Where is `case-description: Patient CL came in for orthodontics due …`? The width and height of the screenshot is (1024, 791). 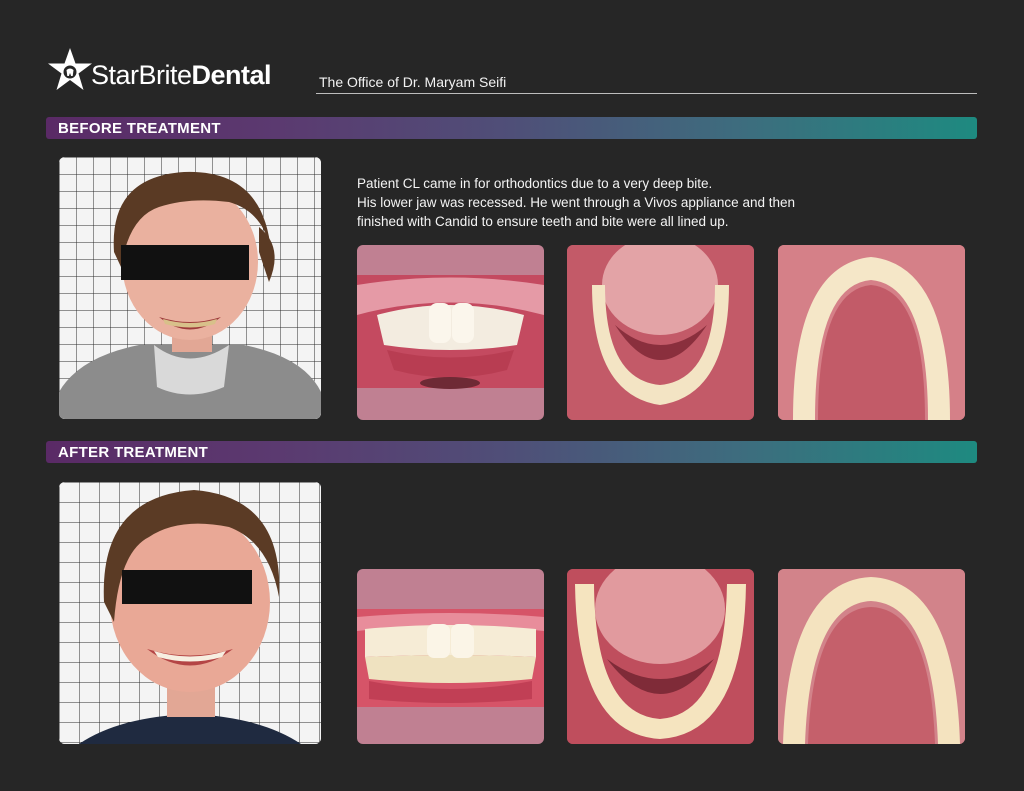 case-description: Patient CL came in for orthodontics due … is located at coordinates (617, 202).